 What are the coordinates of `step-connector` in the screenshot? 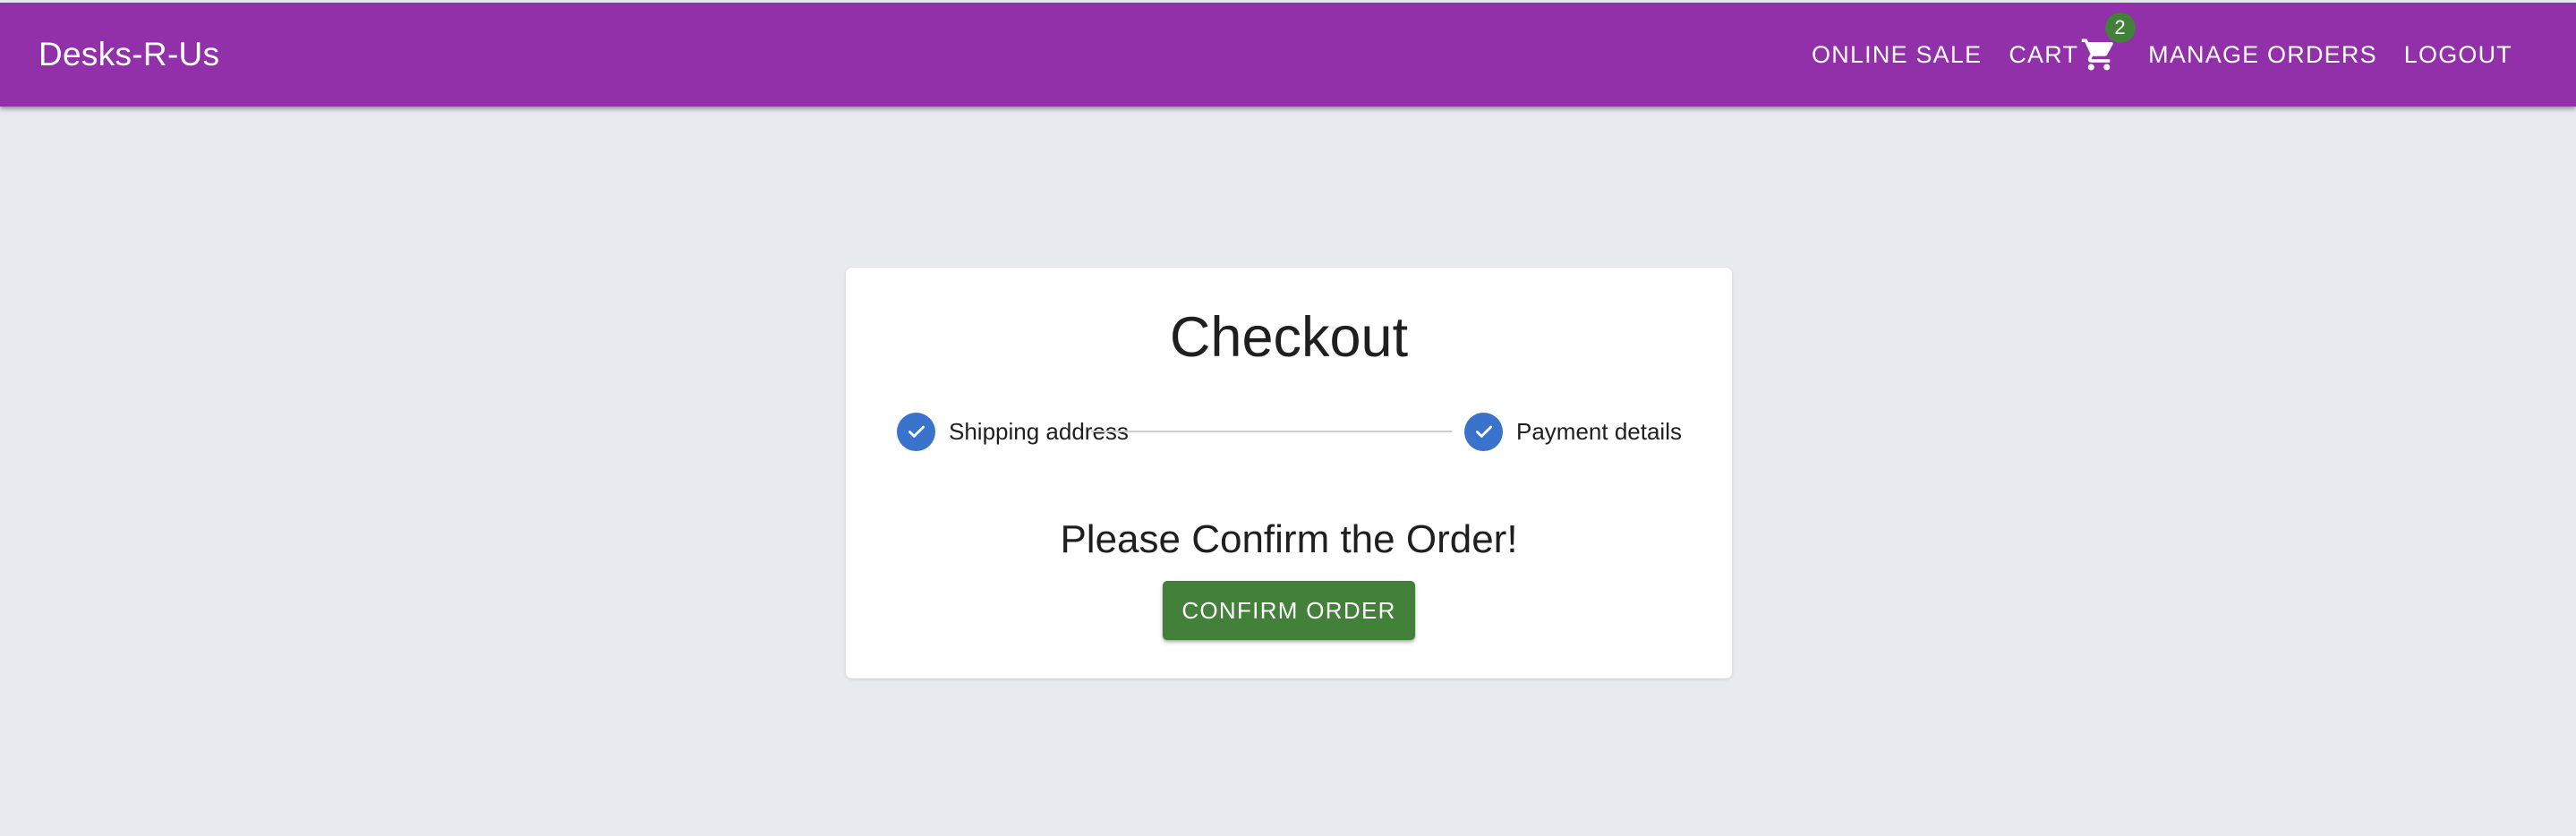 It's located at (1271, 431).